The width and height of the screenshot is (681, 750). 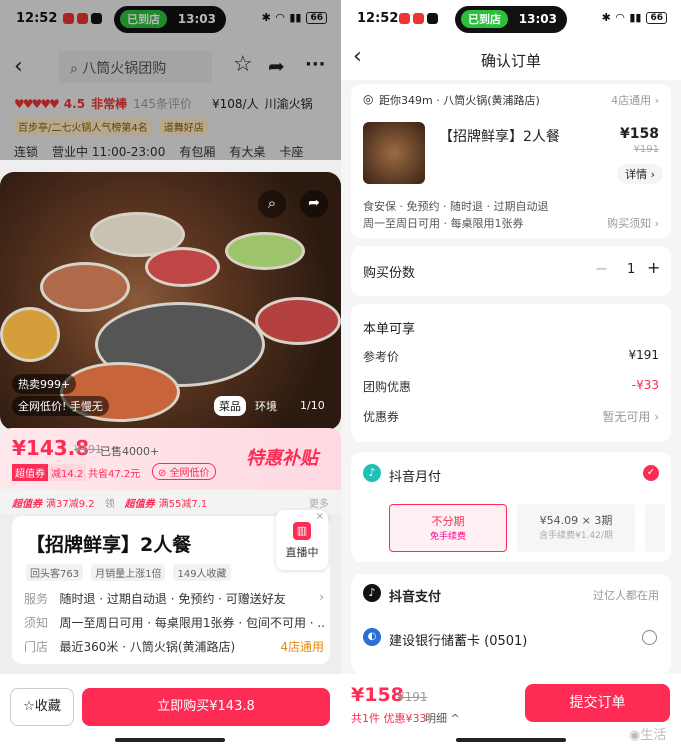 I want to click on coupon-selector: 暂无可用 ›, so click(x=630, y=416).